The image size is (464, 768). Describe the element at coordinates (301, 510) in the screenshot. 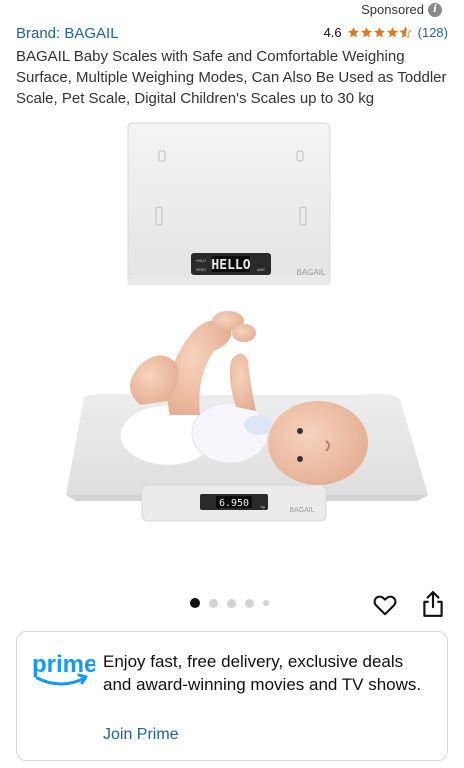

I see `svg-text: BAGAIL` at that location.